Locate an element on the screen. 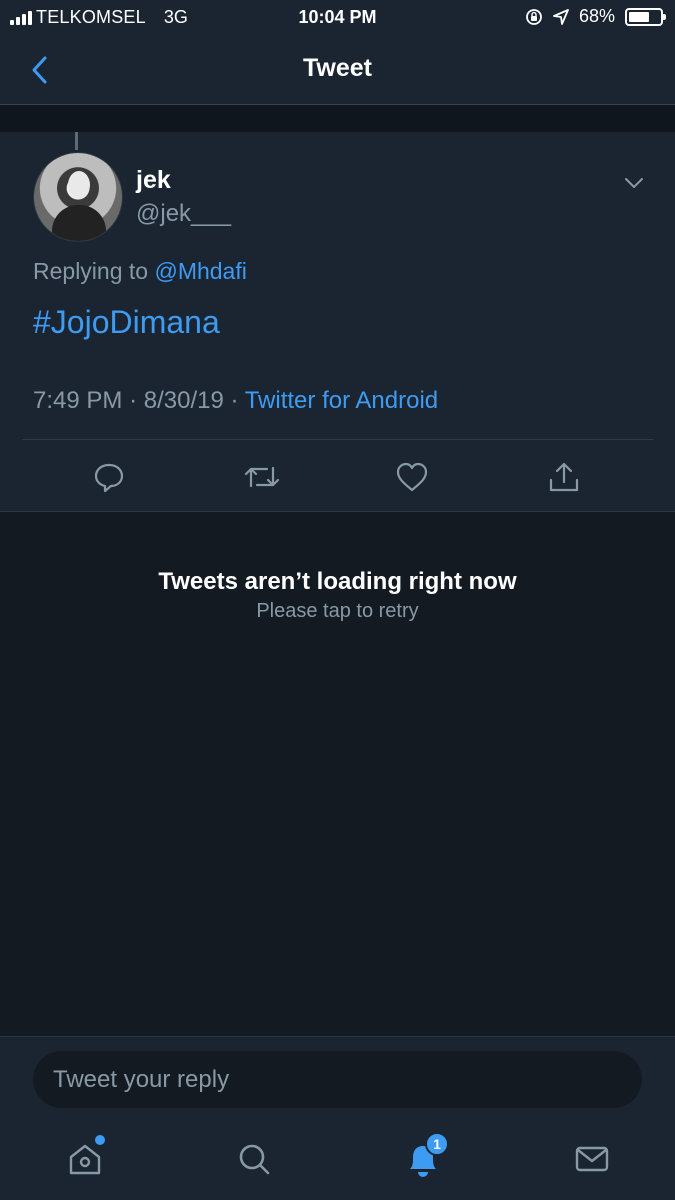 This screenshot has height=1200, width=675. tab-messages is located at coordinates (592, 1159).